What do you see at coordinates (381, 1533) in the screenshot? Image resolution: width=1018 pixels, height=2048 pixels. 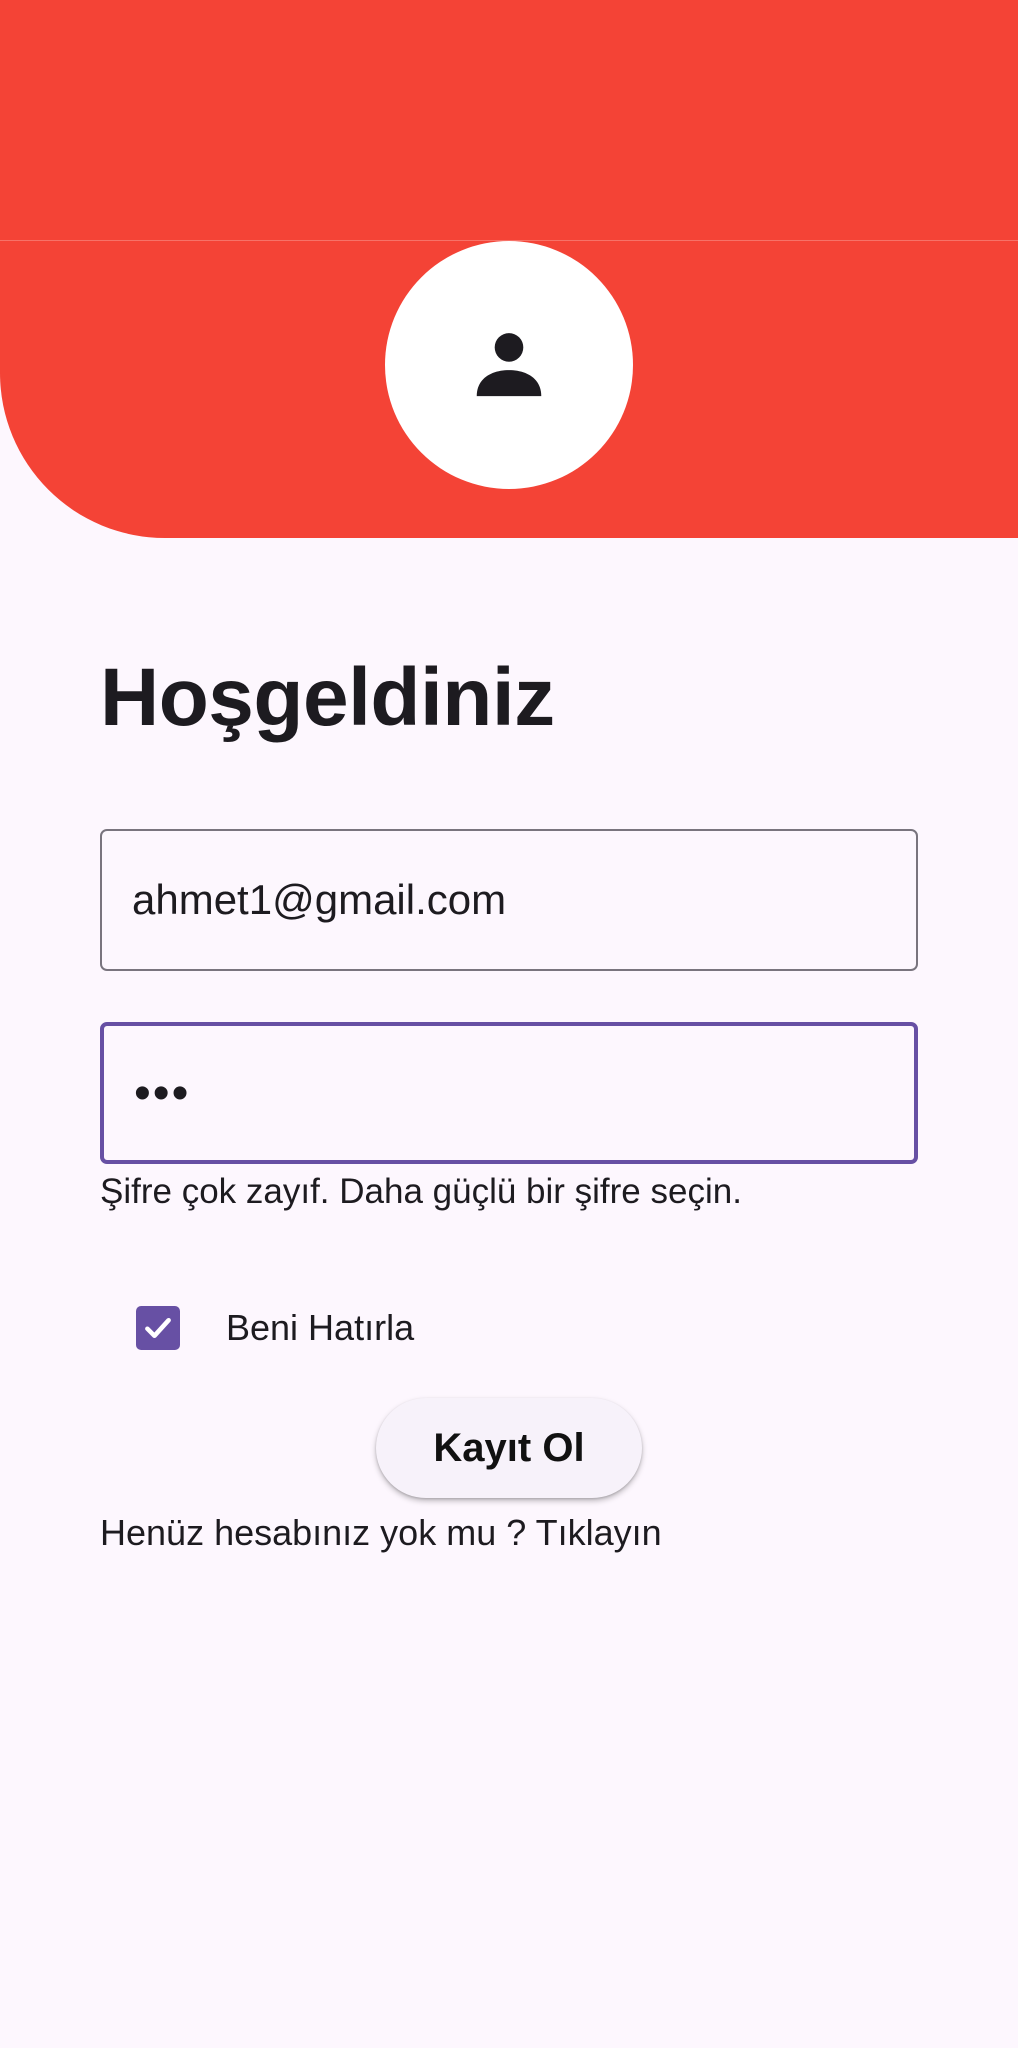 I see `signup-link: Henüz hesabınız yok mu ? Tıklayın` at bounding box center [381, 1533].